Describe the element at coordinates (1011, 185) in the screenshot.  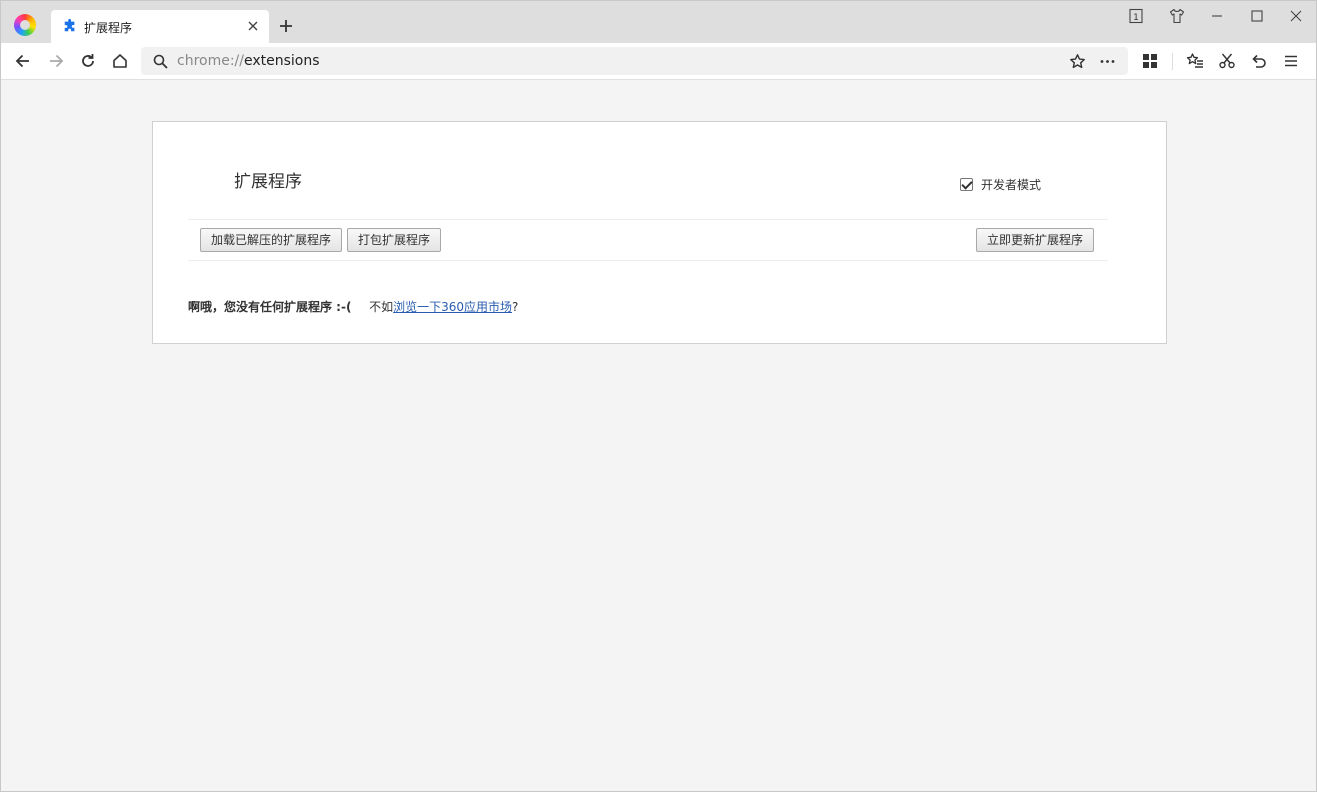
I see `developer-mode-label: 开发者模式` at that location.